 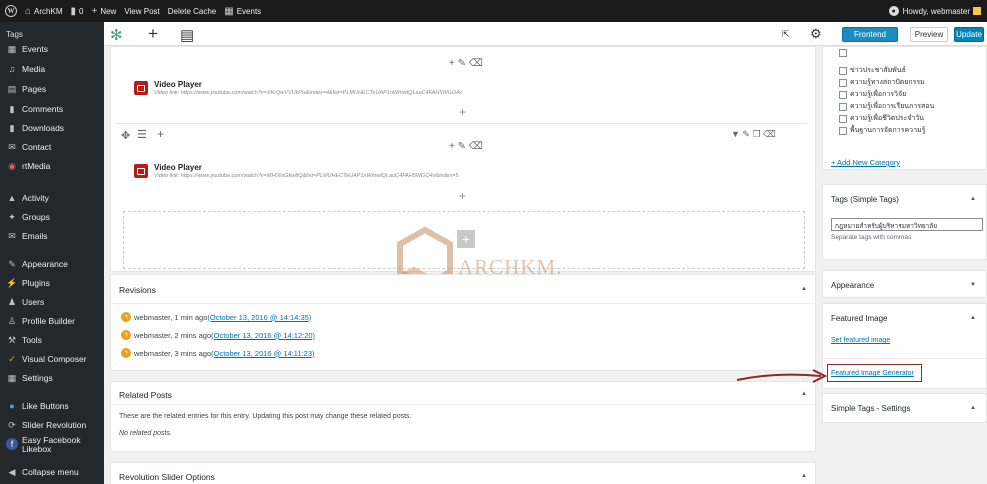 I want to click on collapse-menu-button: ◀ Collapse menu, so click(x=52, y=472).